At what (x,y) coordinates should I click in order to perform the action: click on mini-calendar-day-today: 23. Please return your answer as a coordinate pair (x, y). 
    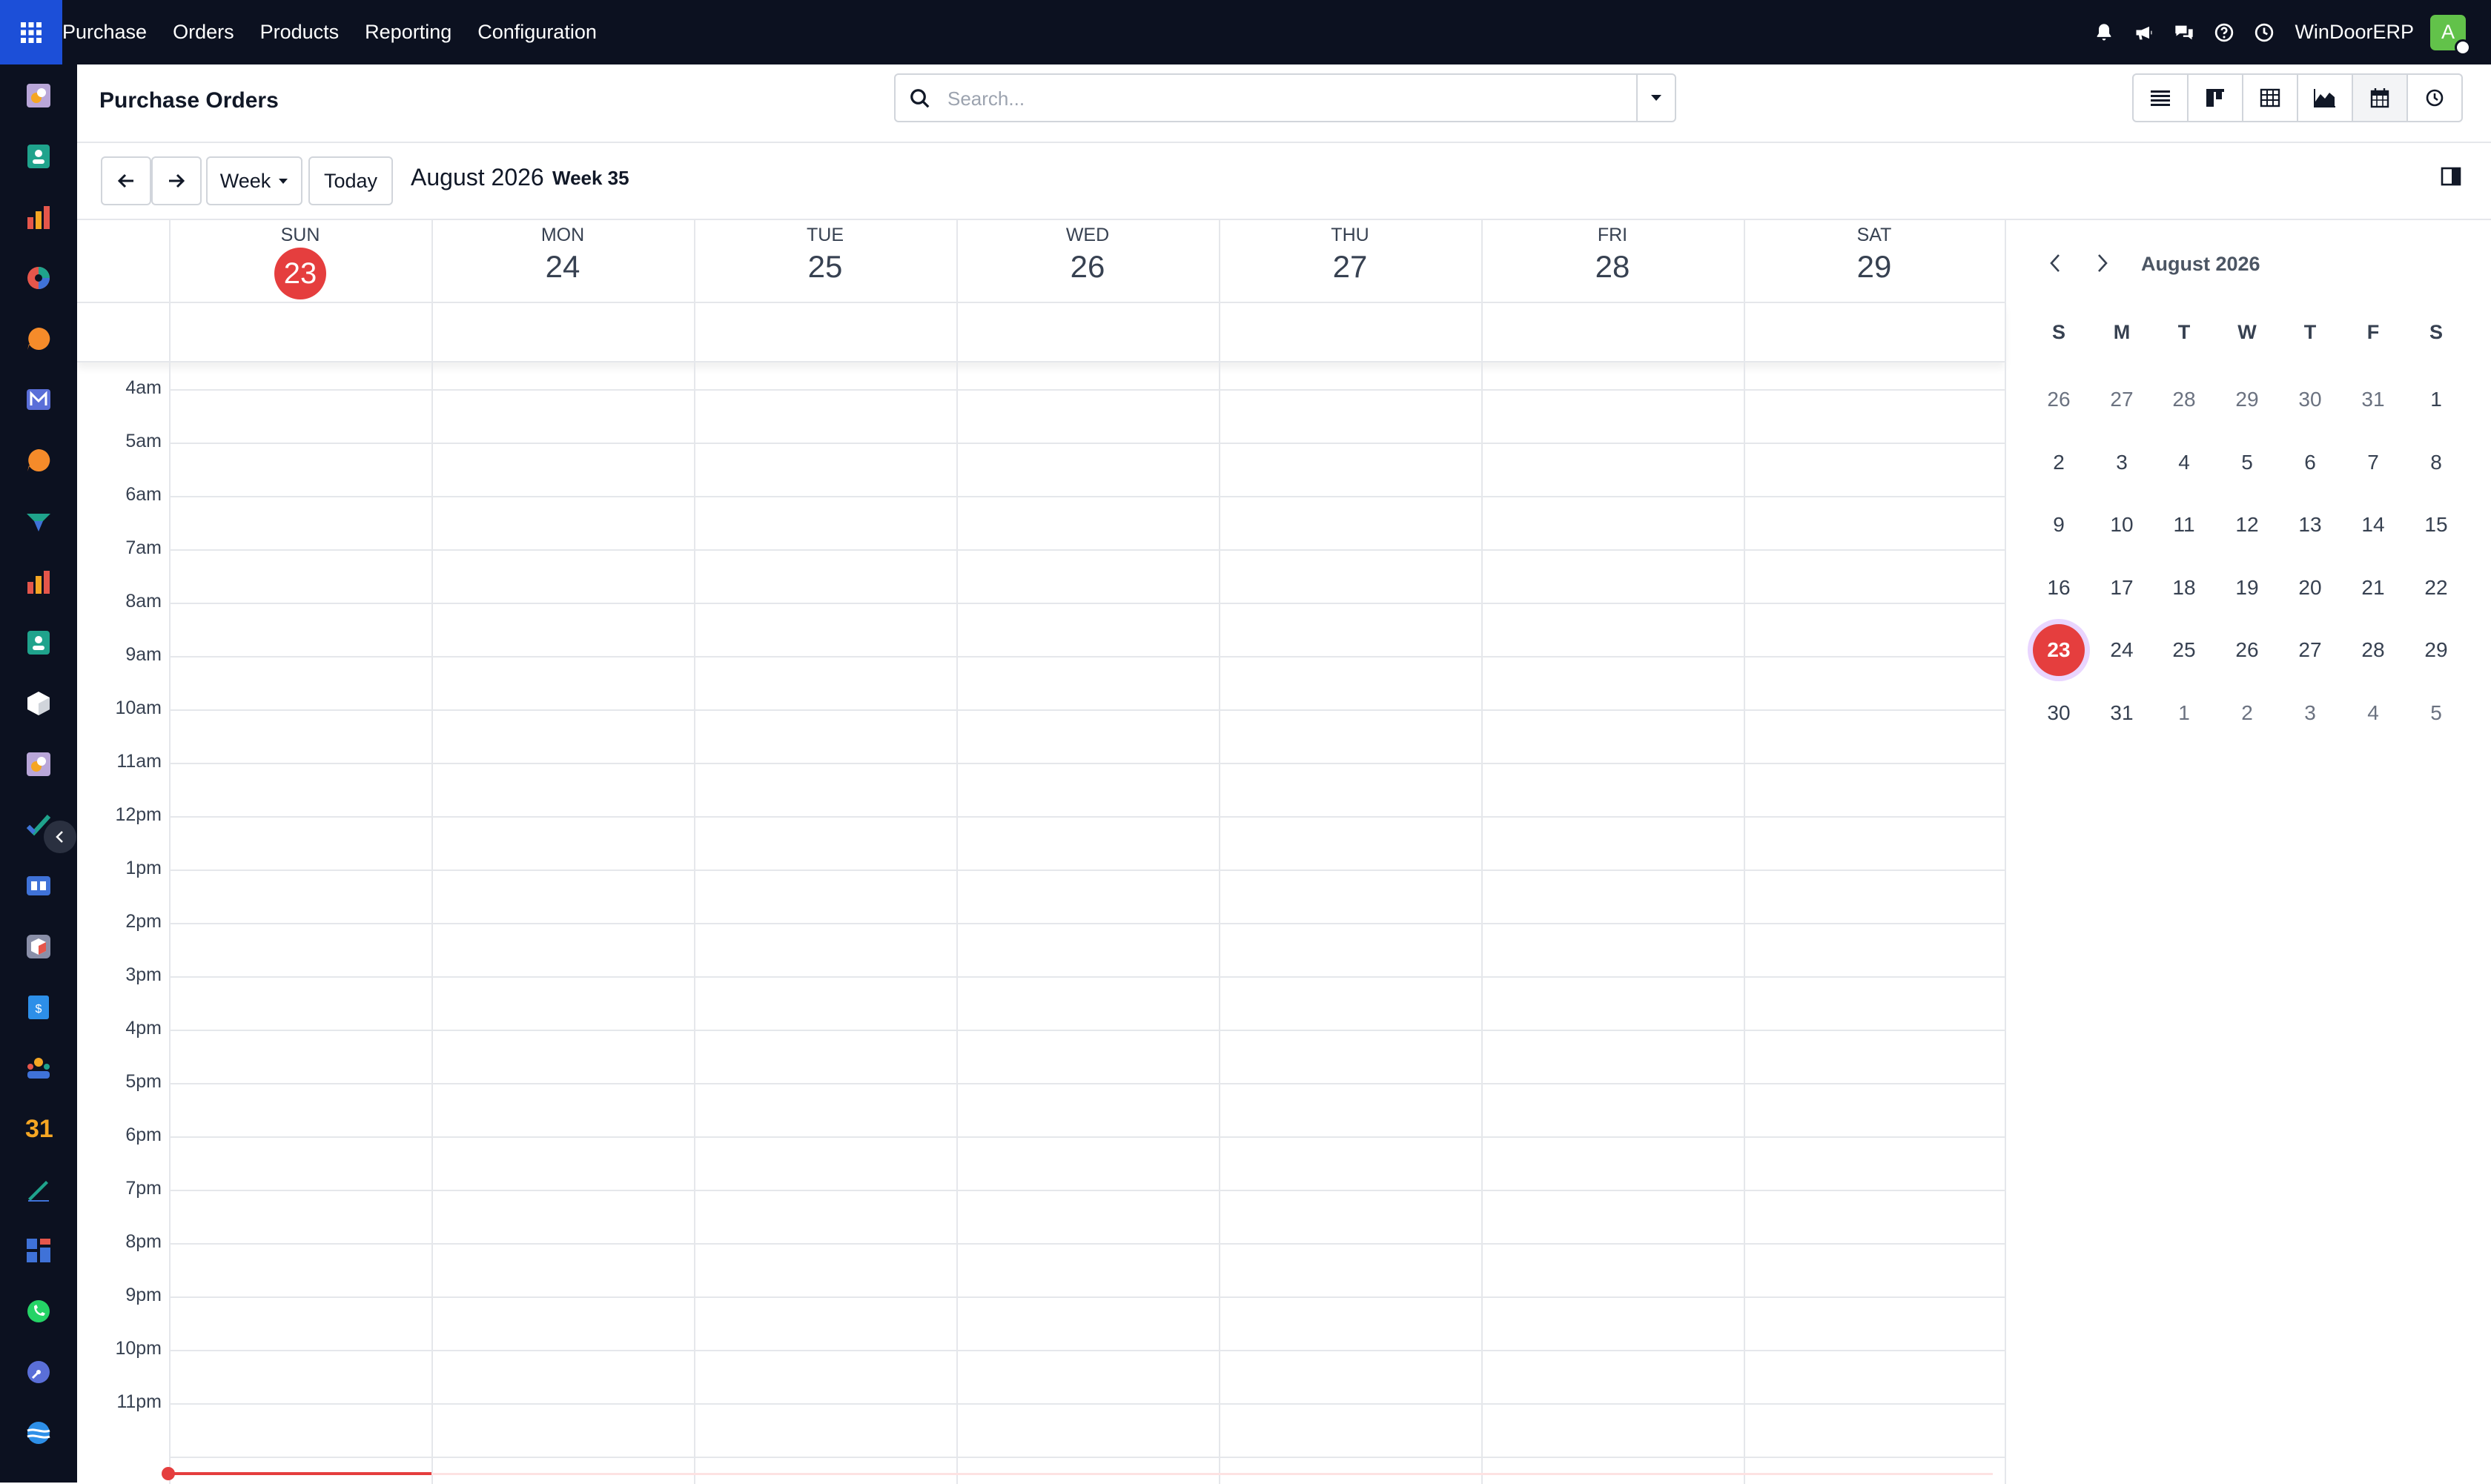
    Looking at the image, I should click on (2059, 650).